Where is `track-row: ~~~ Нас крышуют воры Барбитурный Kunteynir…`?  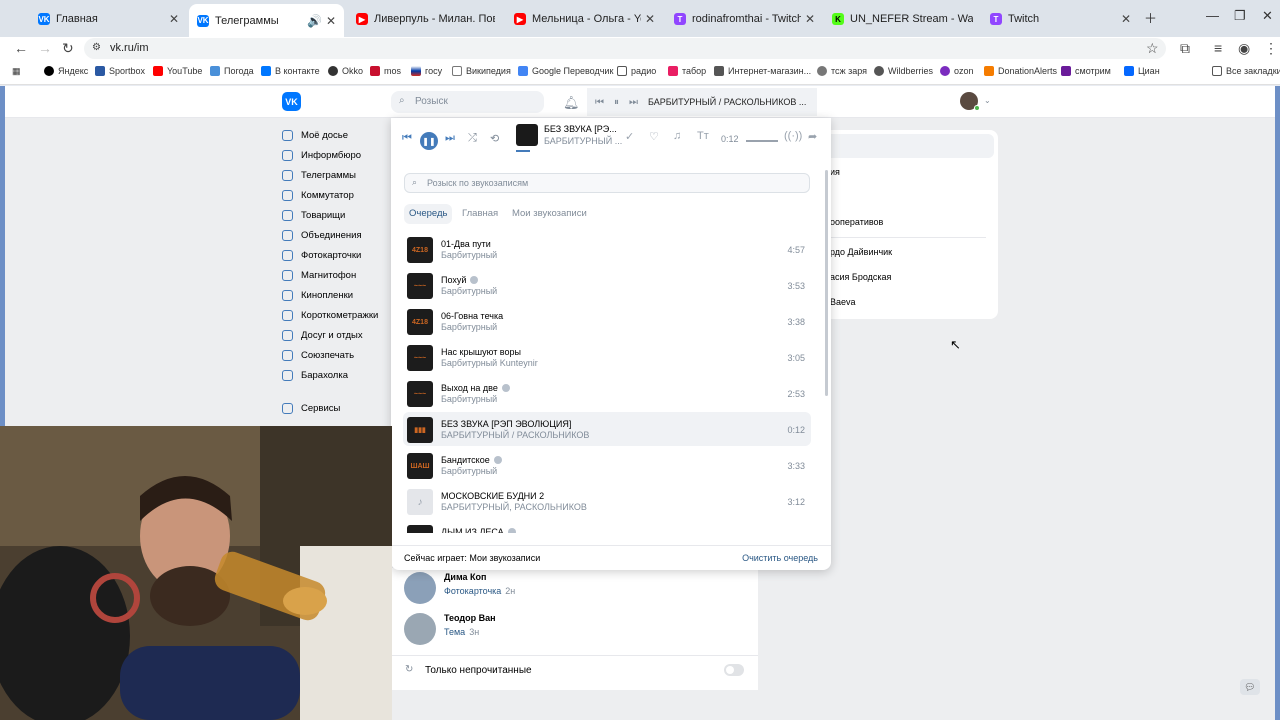
track-row: ~~~ Нас крышуют воры Барбитурный Kunteynir… is located at coordinates (607, 357).